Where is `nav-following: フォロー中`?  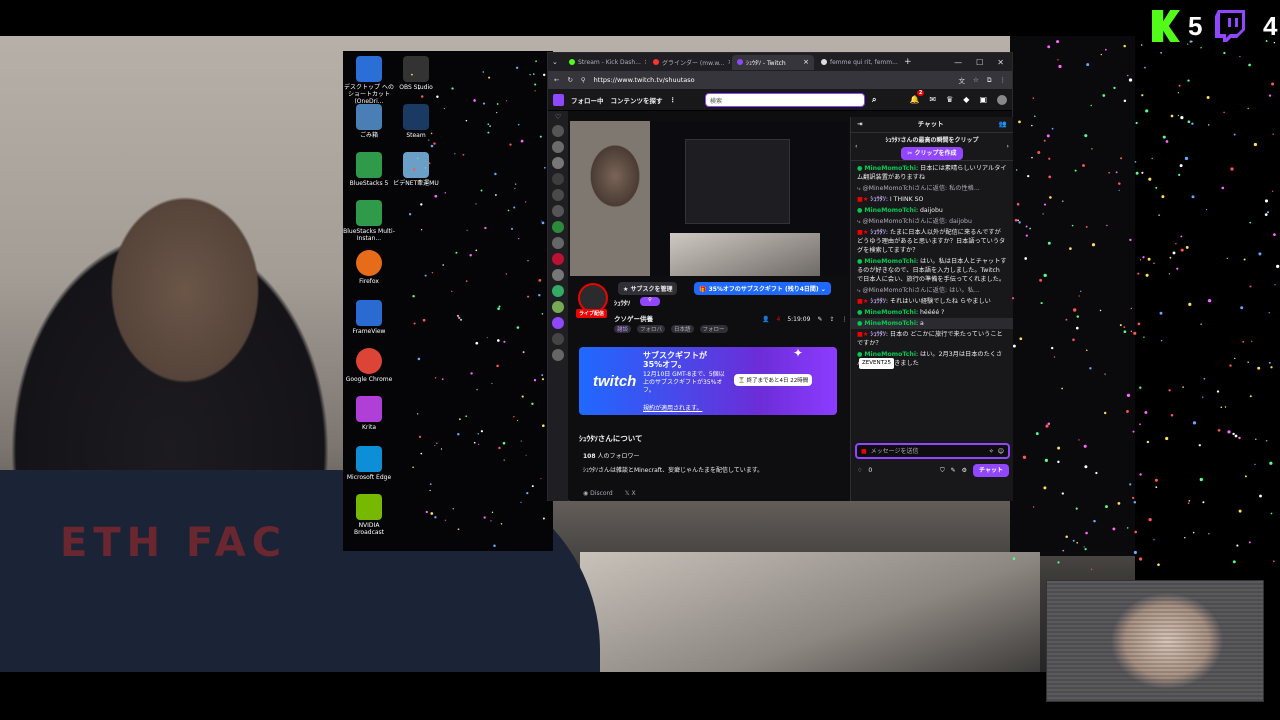
nav-following: フォロー中 is located at coordinates (587, 100).